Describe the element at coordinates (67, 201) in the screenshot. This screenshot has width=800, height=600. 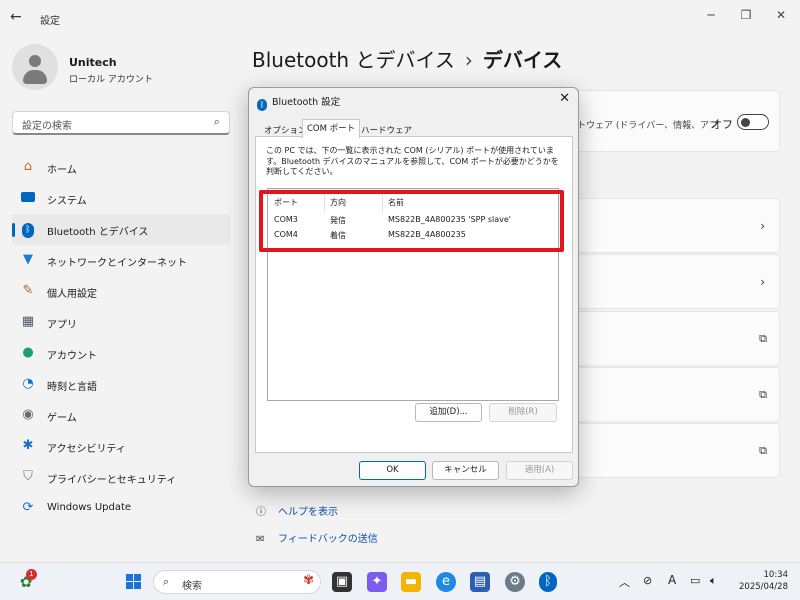
I see `sidebar-item-label: システム` at that location.